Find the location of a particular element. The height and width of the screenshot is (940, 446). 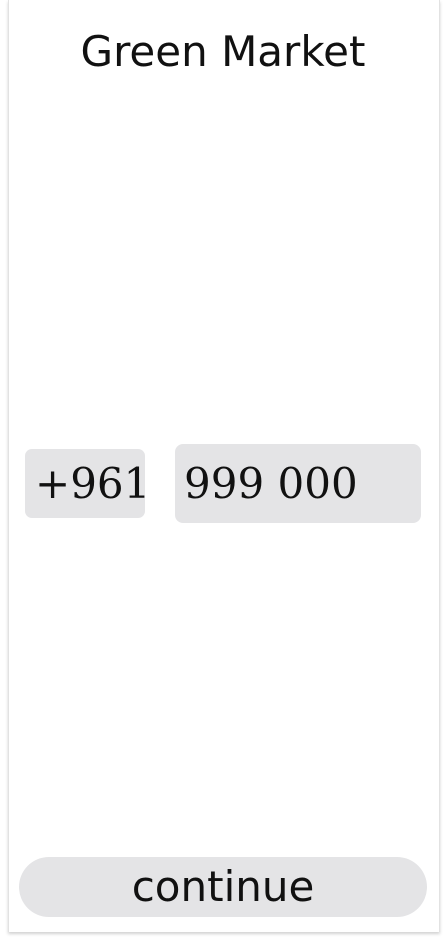

continue-button: continue is located at coordinates (223, 887).